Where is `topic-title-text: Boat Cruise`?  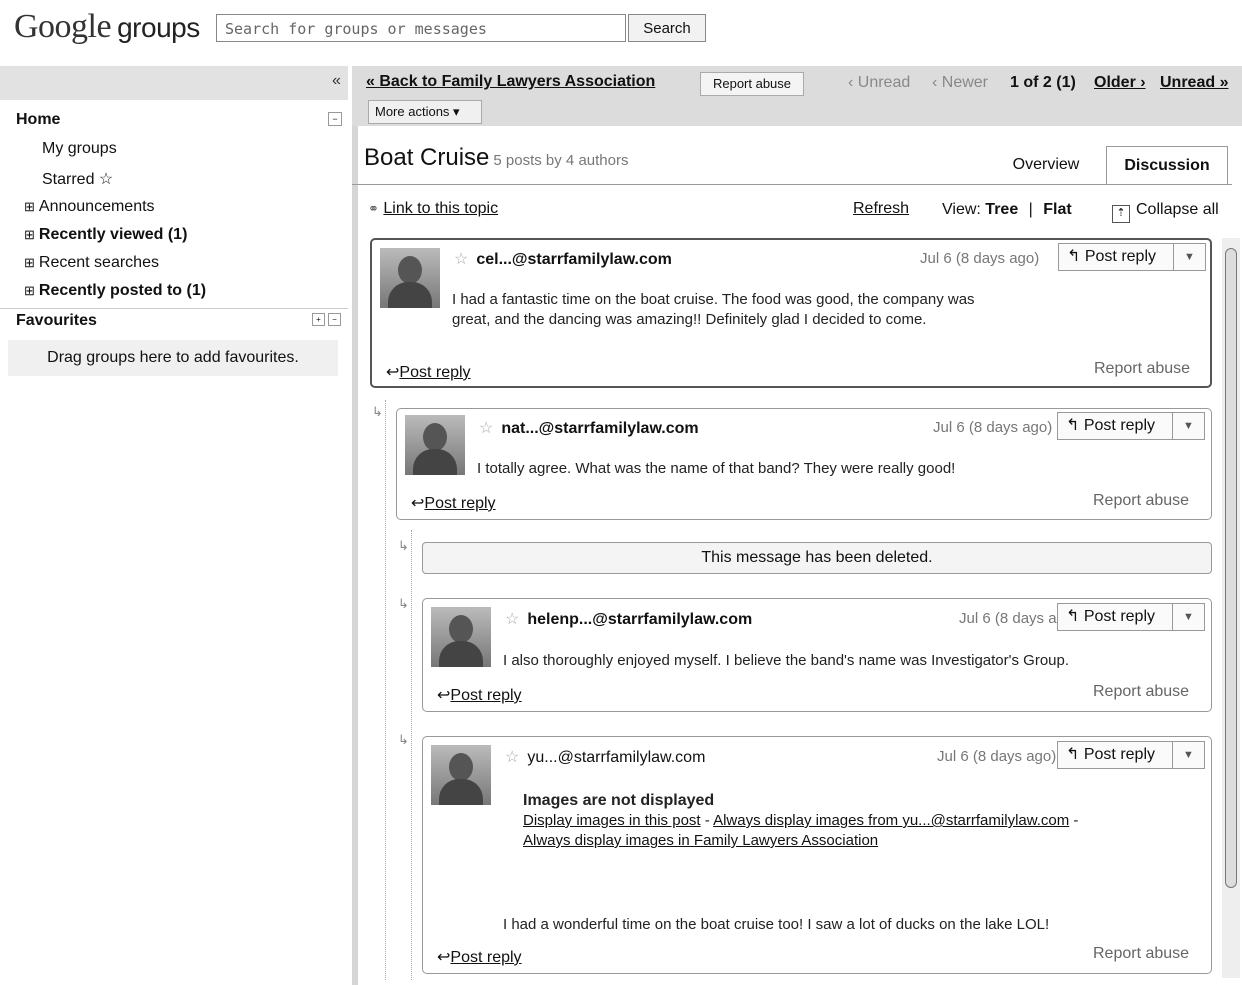 topic-title-text: Boat Cruise is located at coordinates (427, 157).